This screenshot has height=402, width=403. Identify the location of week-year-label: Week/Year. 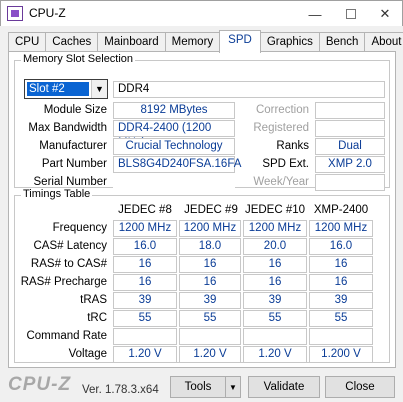
(281, 182).